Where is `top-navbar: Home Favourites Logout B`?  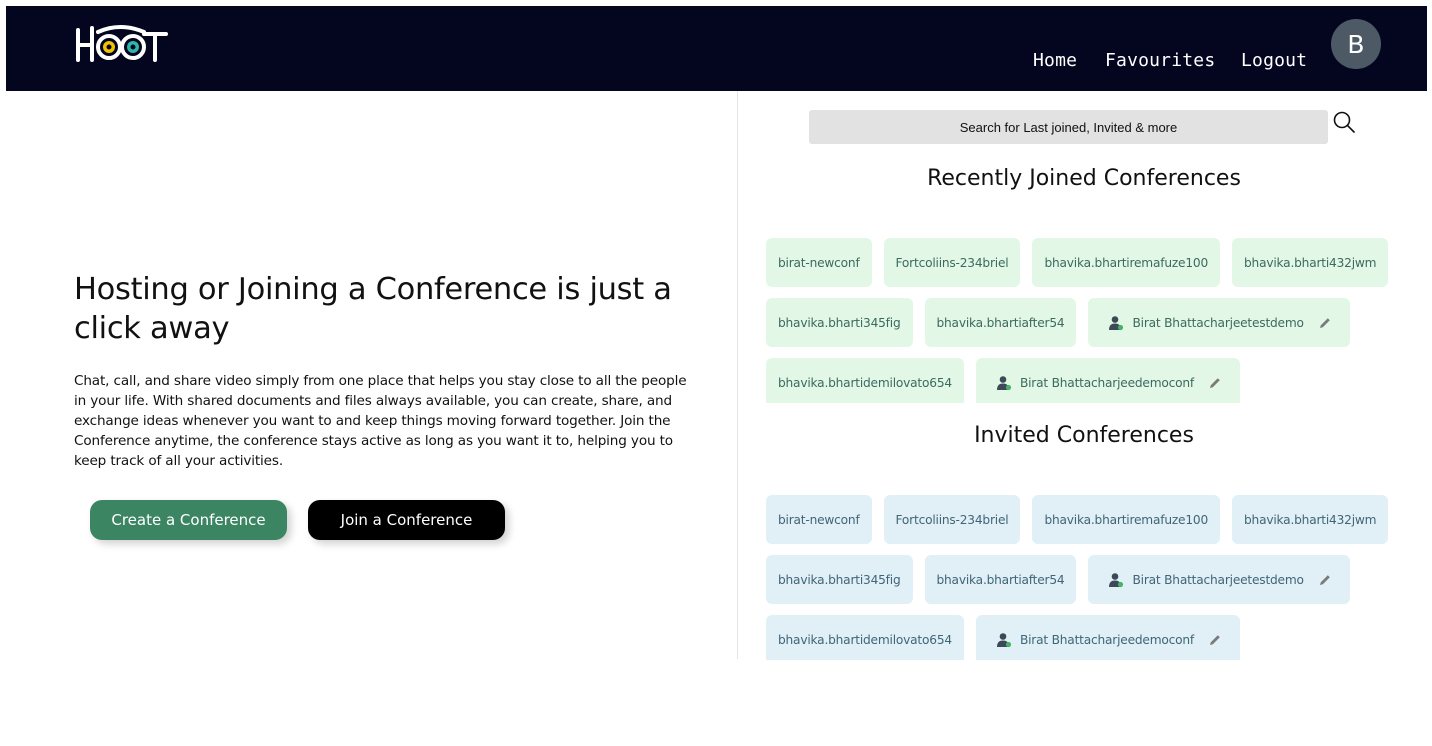 top-navbar: Home Favourites Logout B is located at coordinates (716, 48).